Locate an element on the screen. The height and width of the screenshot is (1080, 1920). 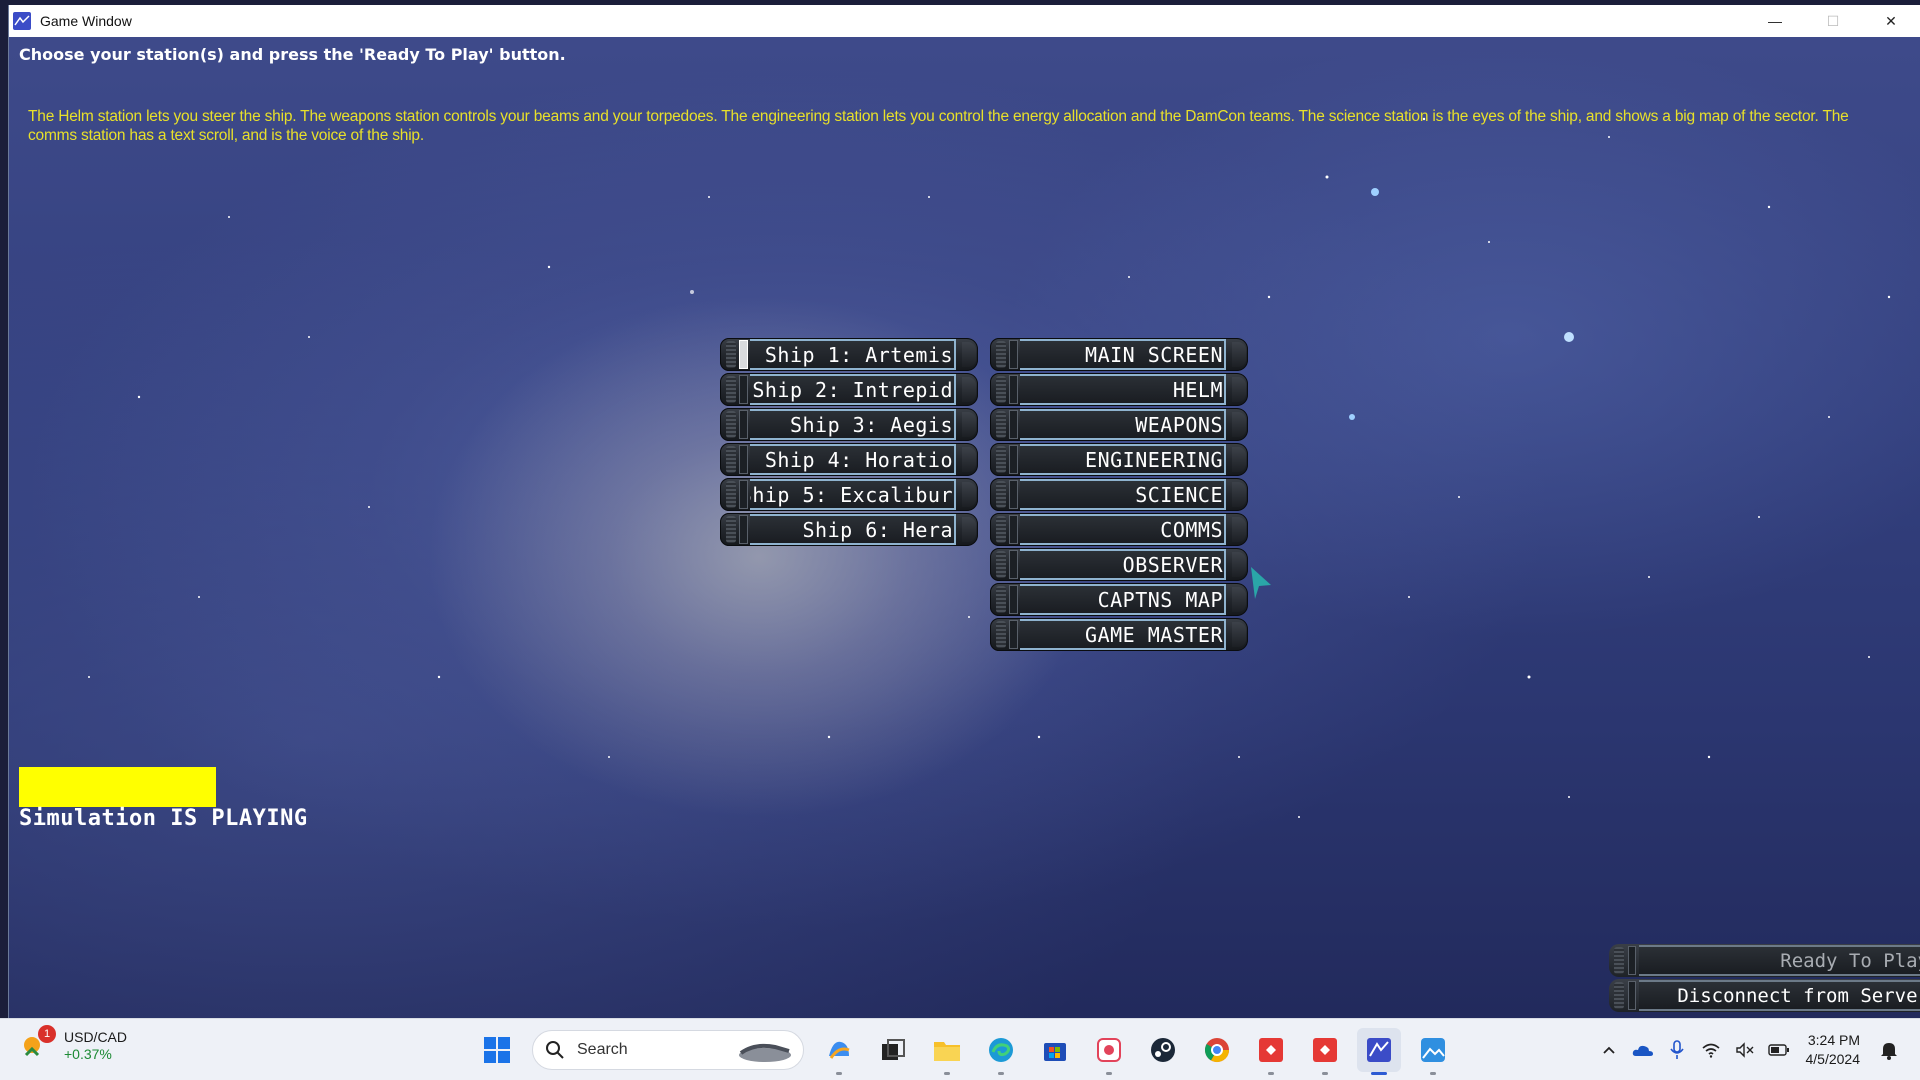
search-icon is located at coordinates (555, 1050).